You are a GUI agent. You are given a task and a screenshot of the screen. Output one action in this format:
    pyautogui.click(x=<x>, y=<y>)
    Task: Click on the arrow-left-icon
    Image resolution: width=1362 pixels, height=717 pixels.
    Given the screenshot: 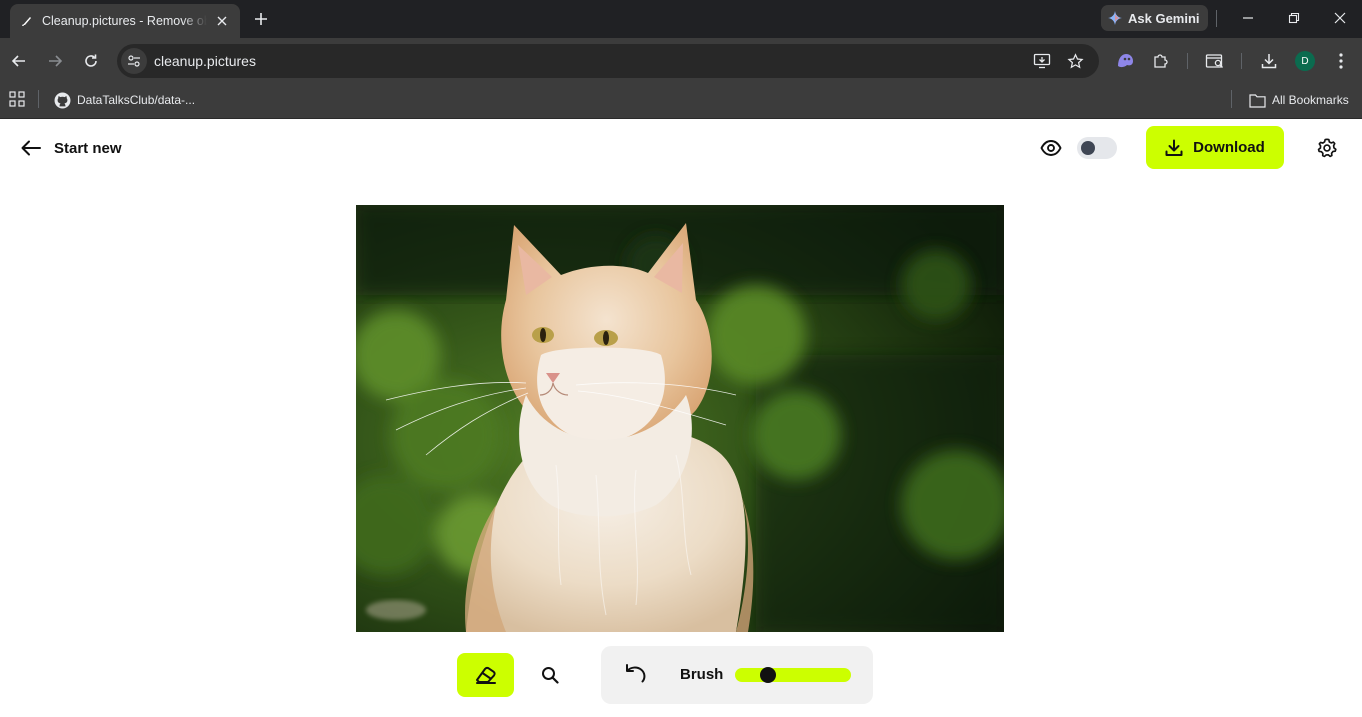 What is the action you would take?
    pyautogui.click(x=31, y=148)
    